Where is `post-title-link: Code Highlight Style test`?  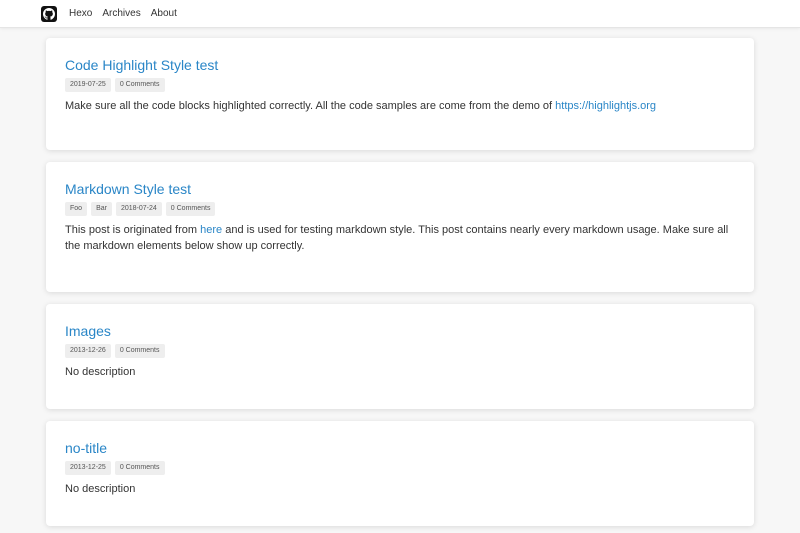
post-title-link: Code Highlight Style test is located at coordinates (400, 65).